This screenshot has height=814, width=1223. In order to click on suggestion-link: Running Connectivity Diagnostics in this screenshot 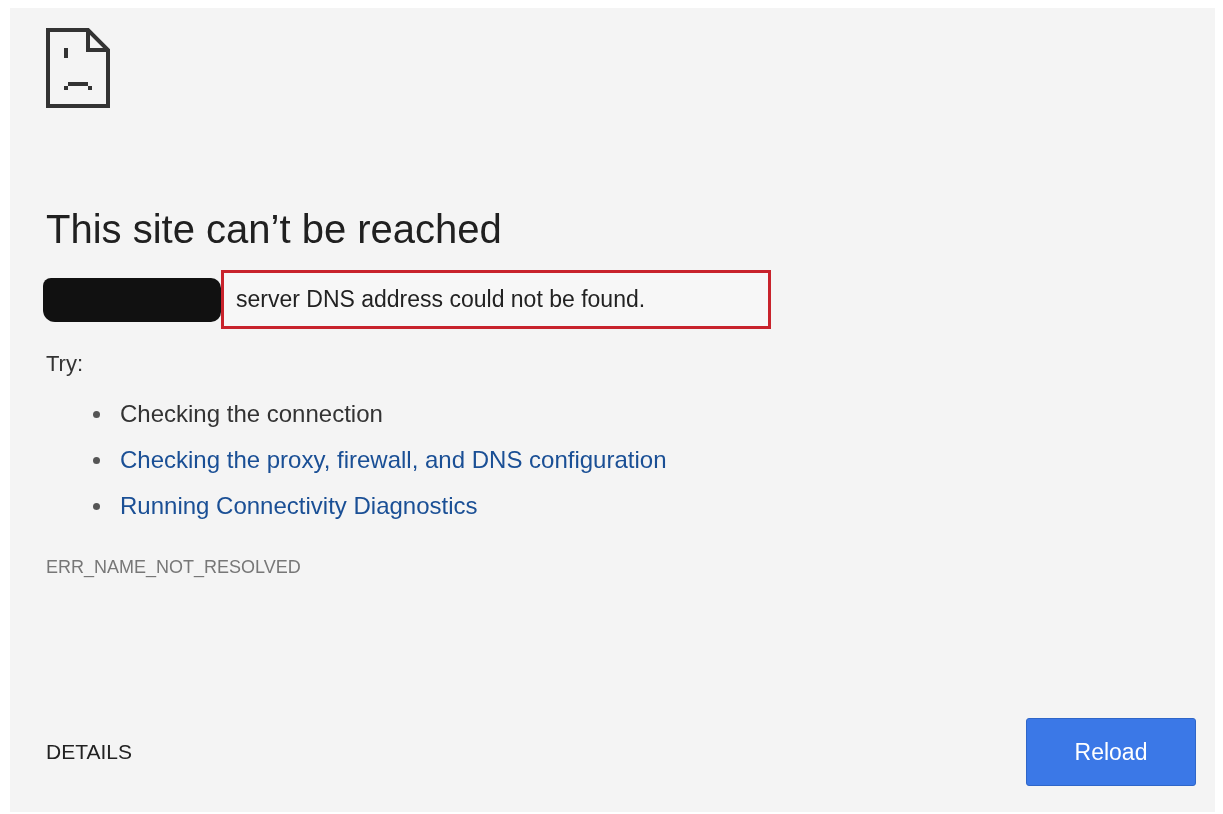, I will do `click(299, 506)`.